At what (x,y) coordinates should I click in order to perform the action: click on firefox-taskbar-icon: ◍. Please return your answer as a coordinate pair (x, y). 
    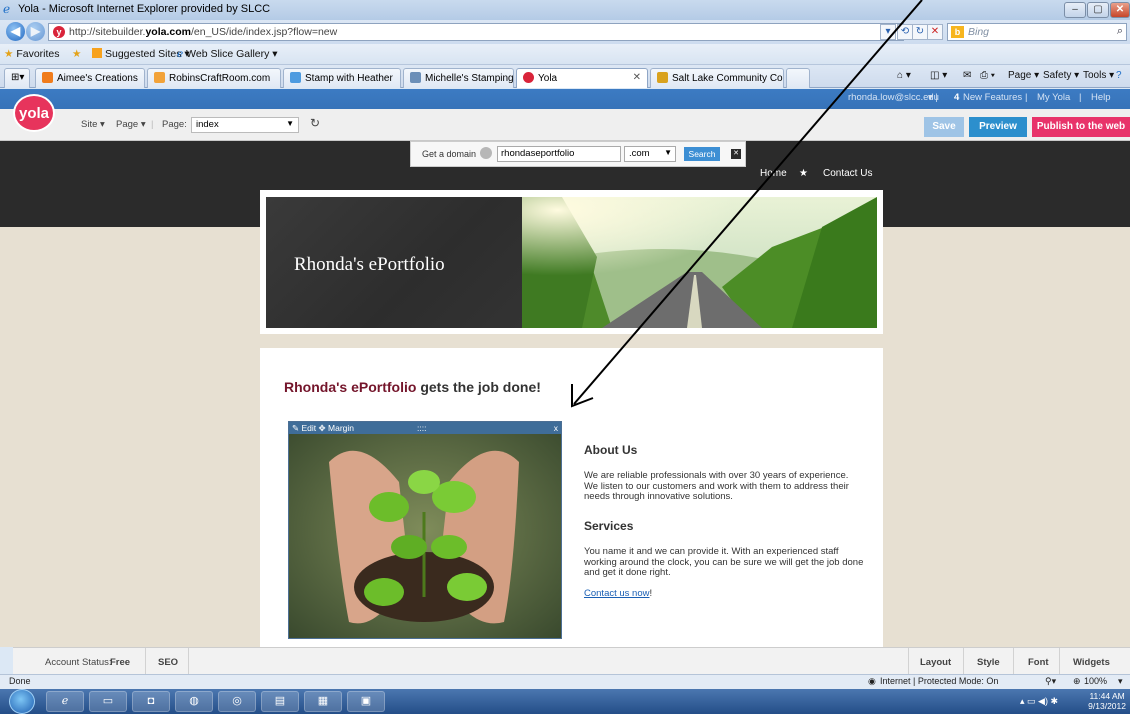
    Looking at the image, I should click on (194, 701).